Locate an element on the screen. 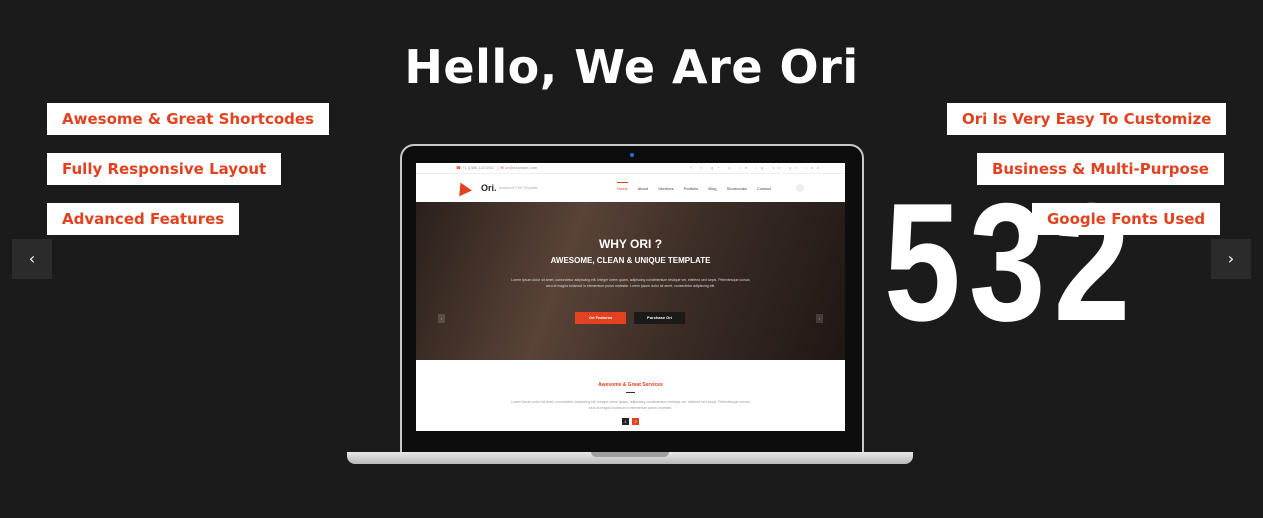  screen-hero-subtitle: AWESOME, CLEAN & UNIQUE TEMPLATE is located at coordinates (630, 260).